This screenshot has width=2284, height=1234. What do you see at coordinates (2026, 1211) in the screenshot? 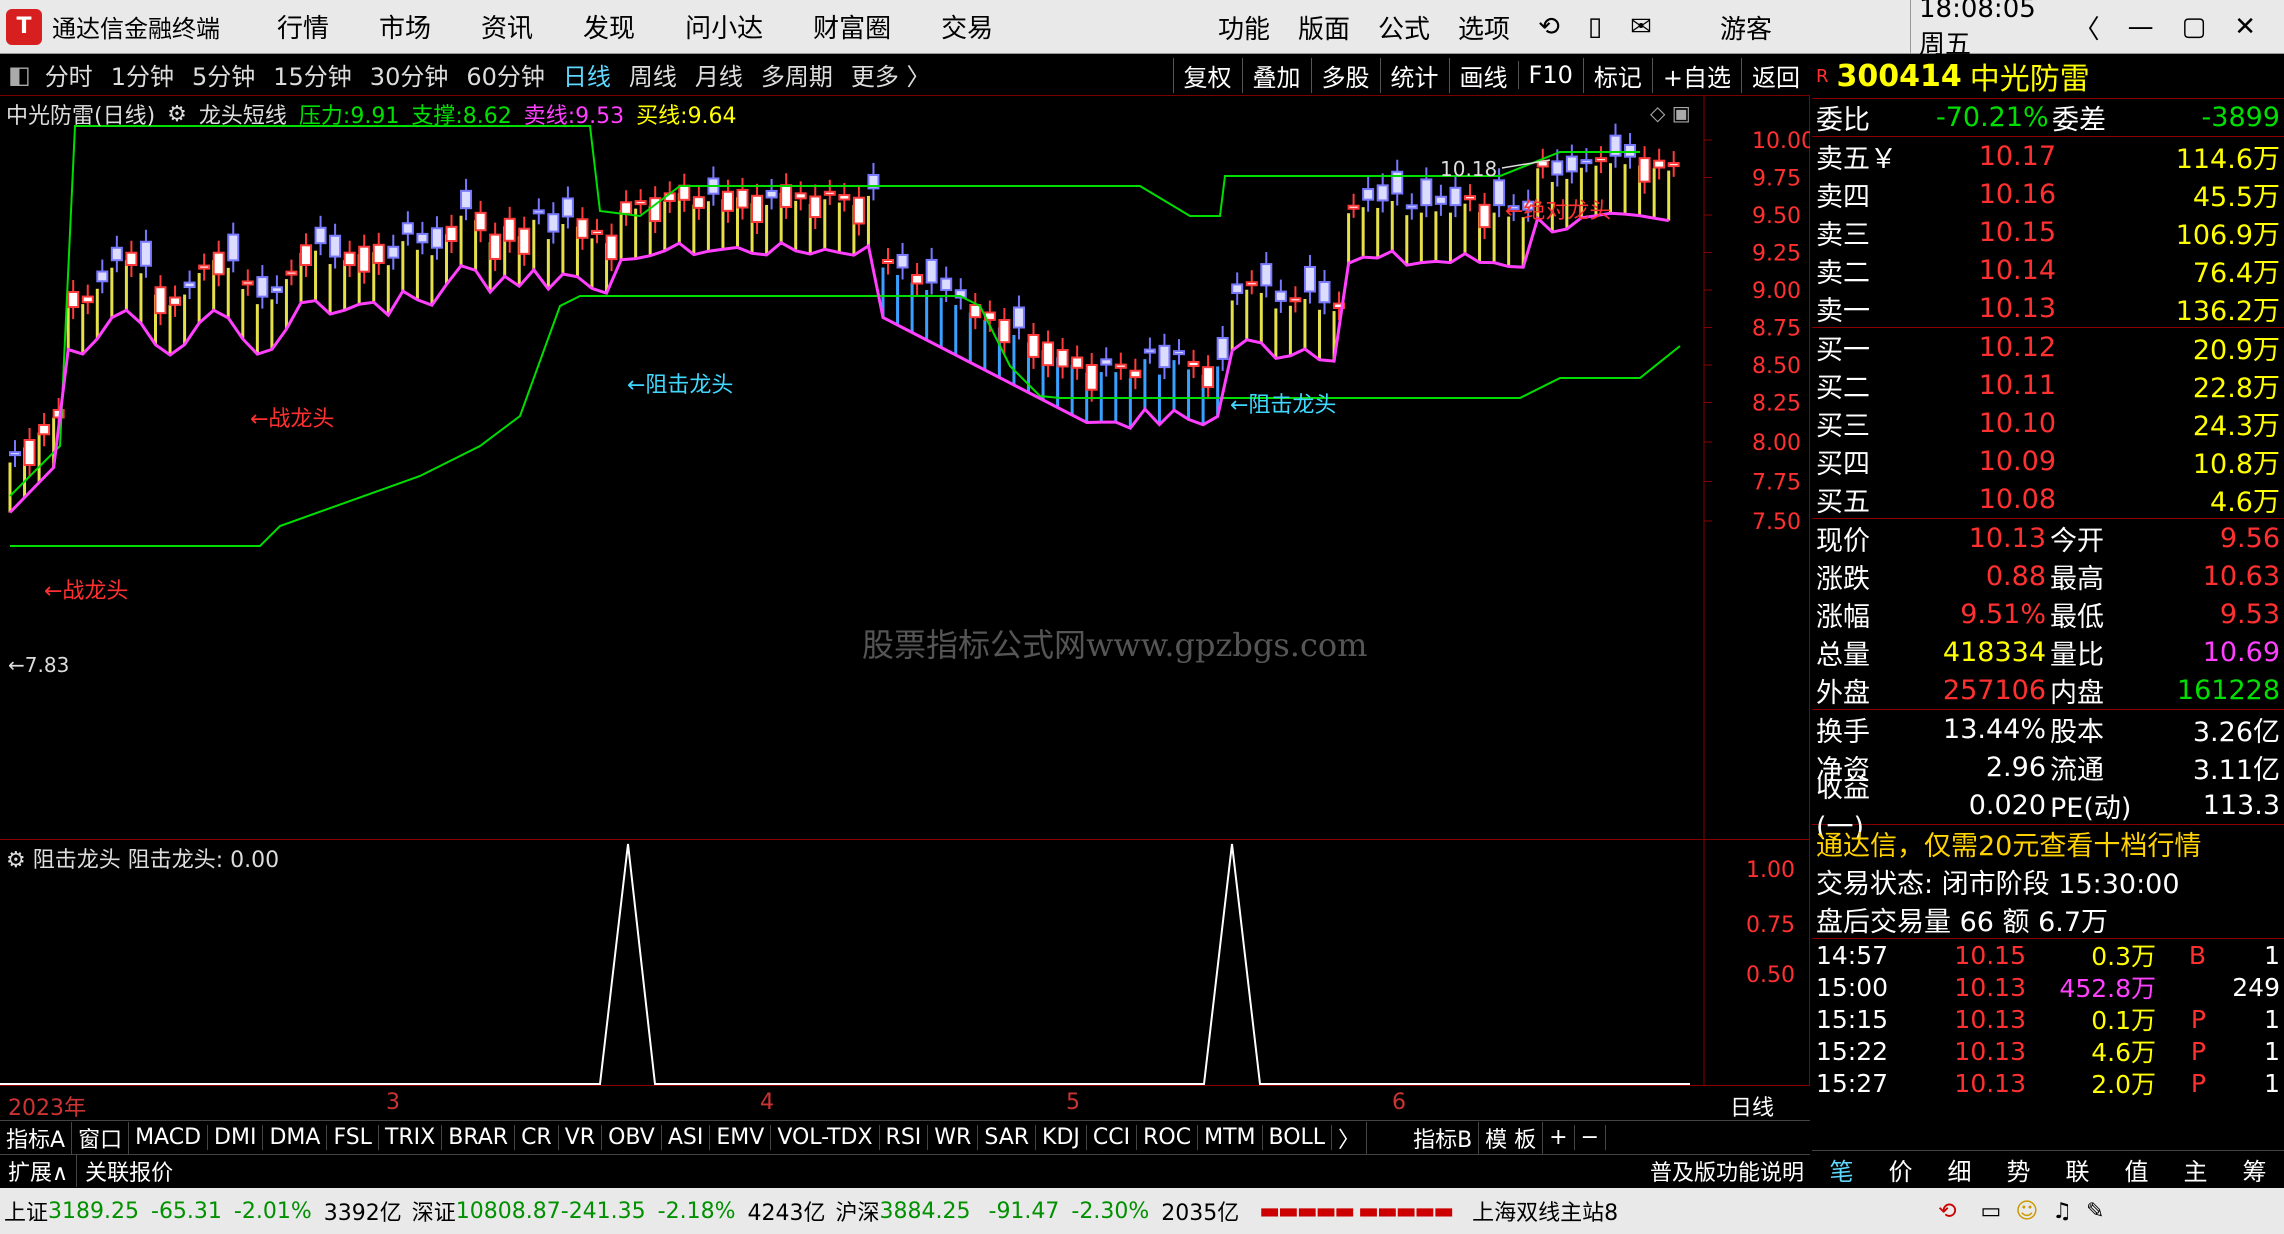
I see `smile-icon: ☺` at bounding box center [2026, 1211].